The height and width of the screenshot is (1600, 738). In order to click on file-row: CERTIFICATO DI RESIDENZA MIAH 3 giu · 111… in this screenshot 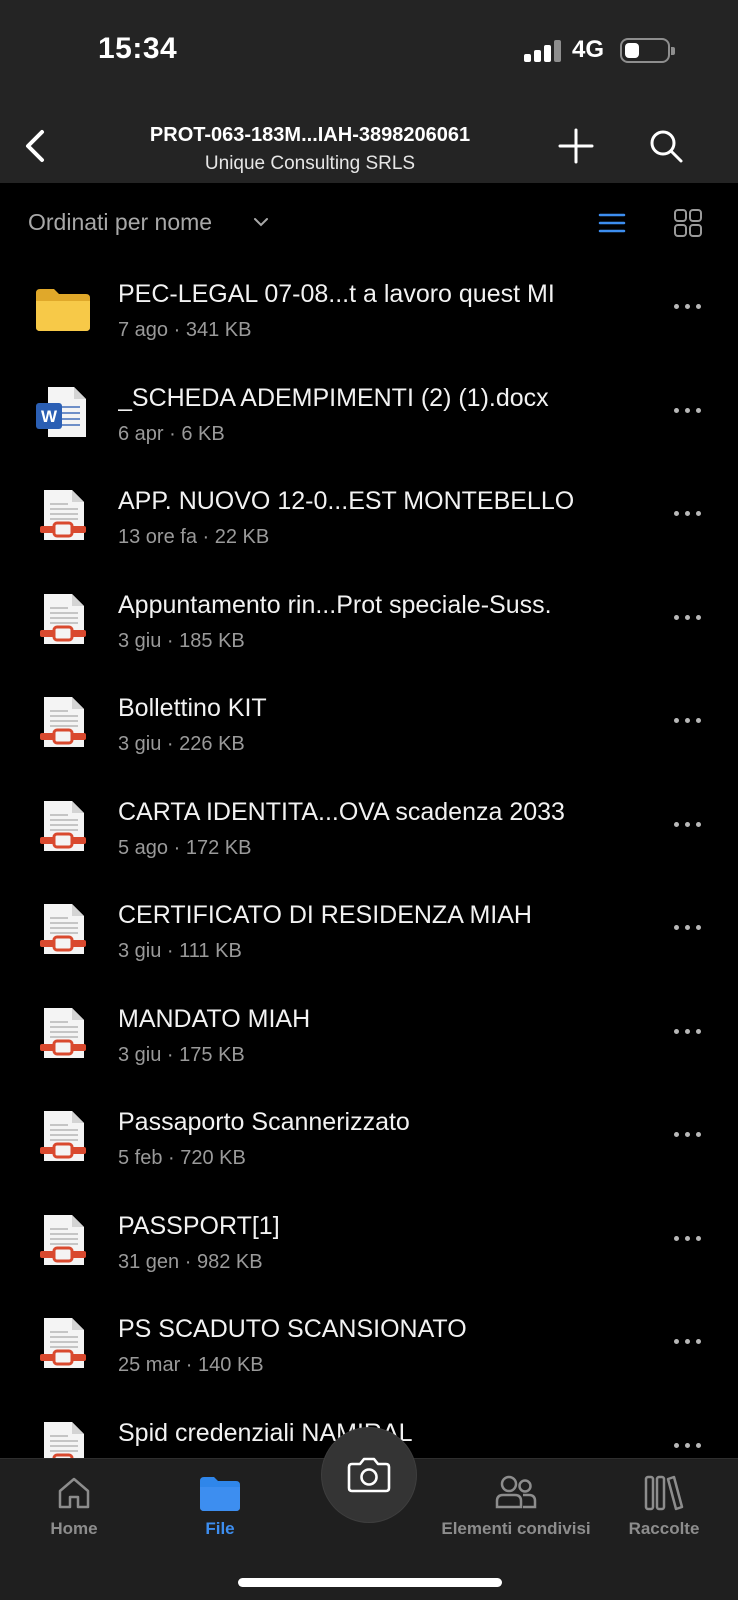, I will do `click(369, 936)`.